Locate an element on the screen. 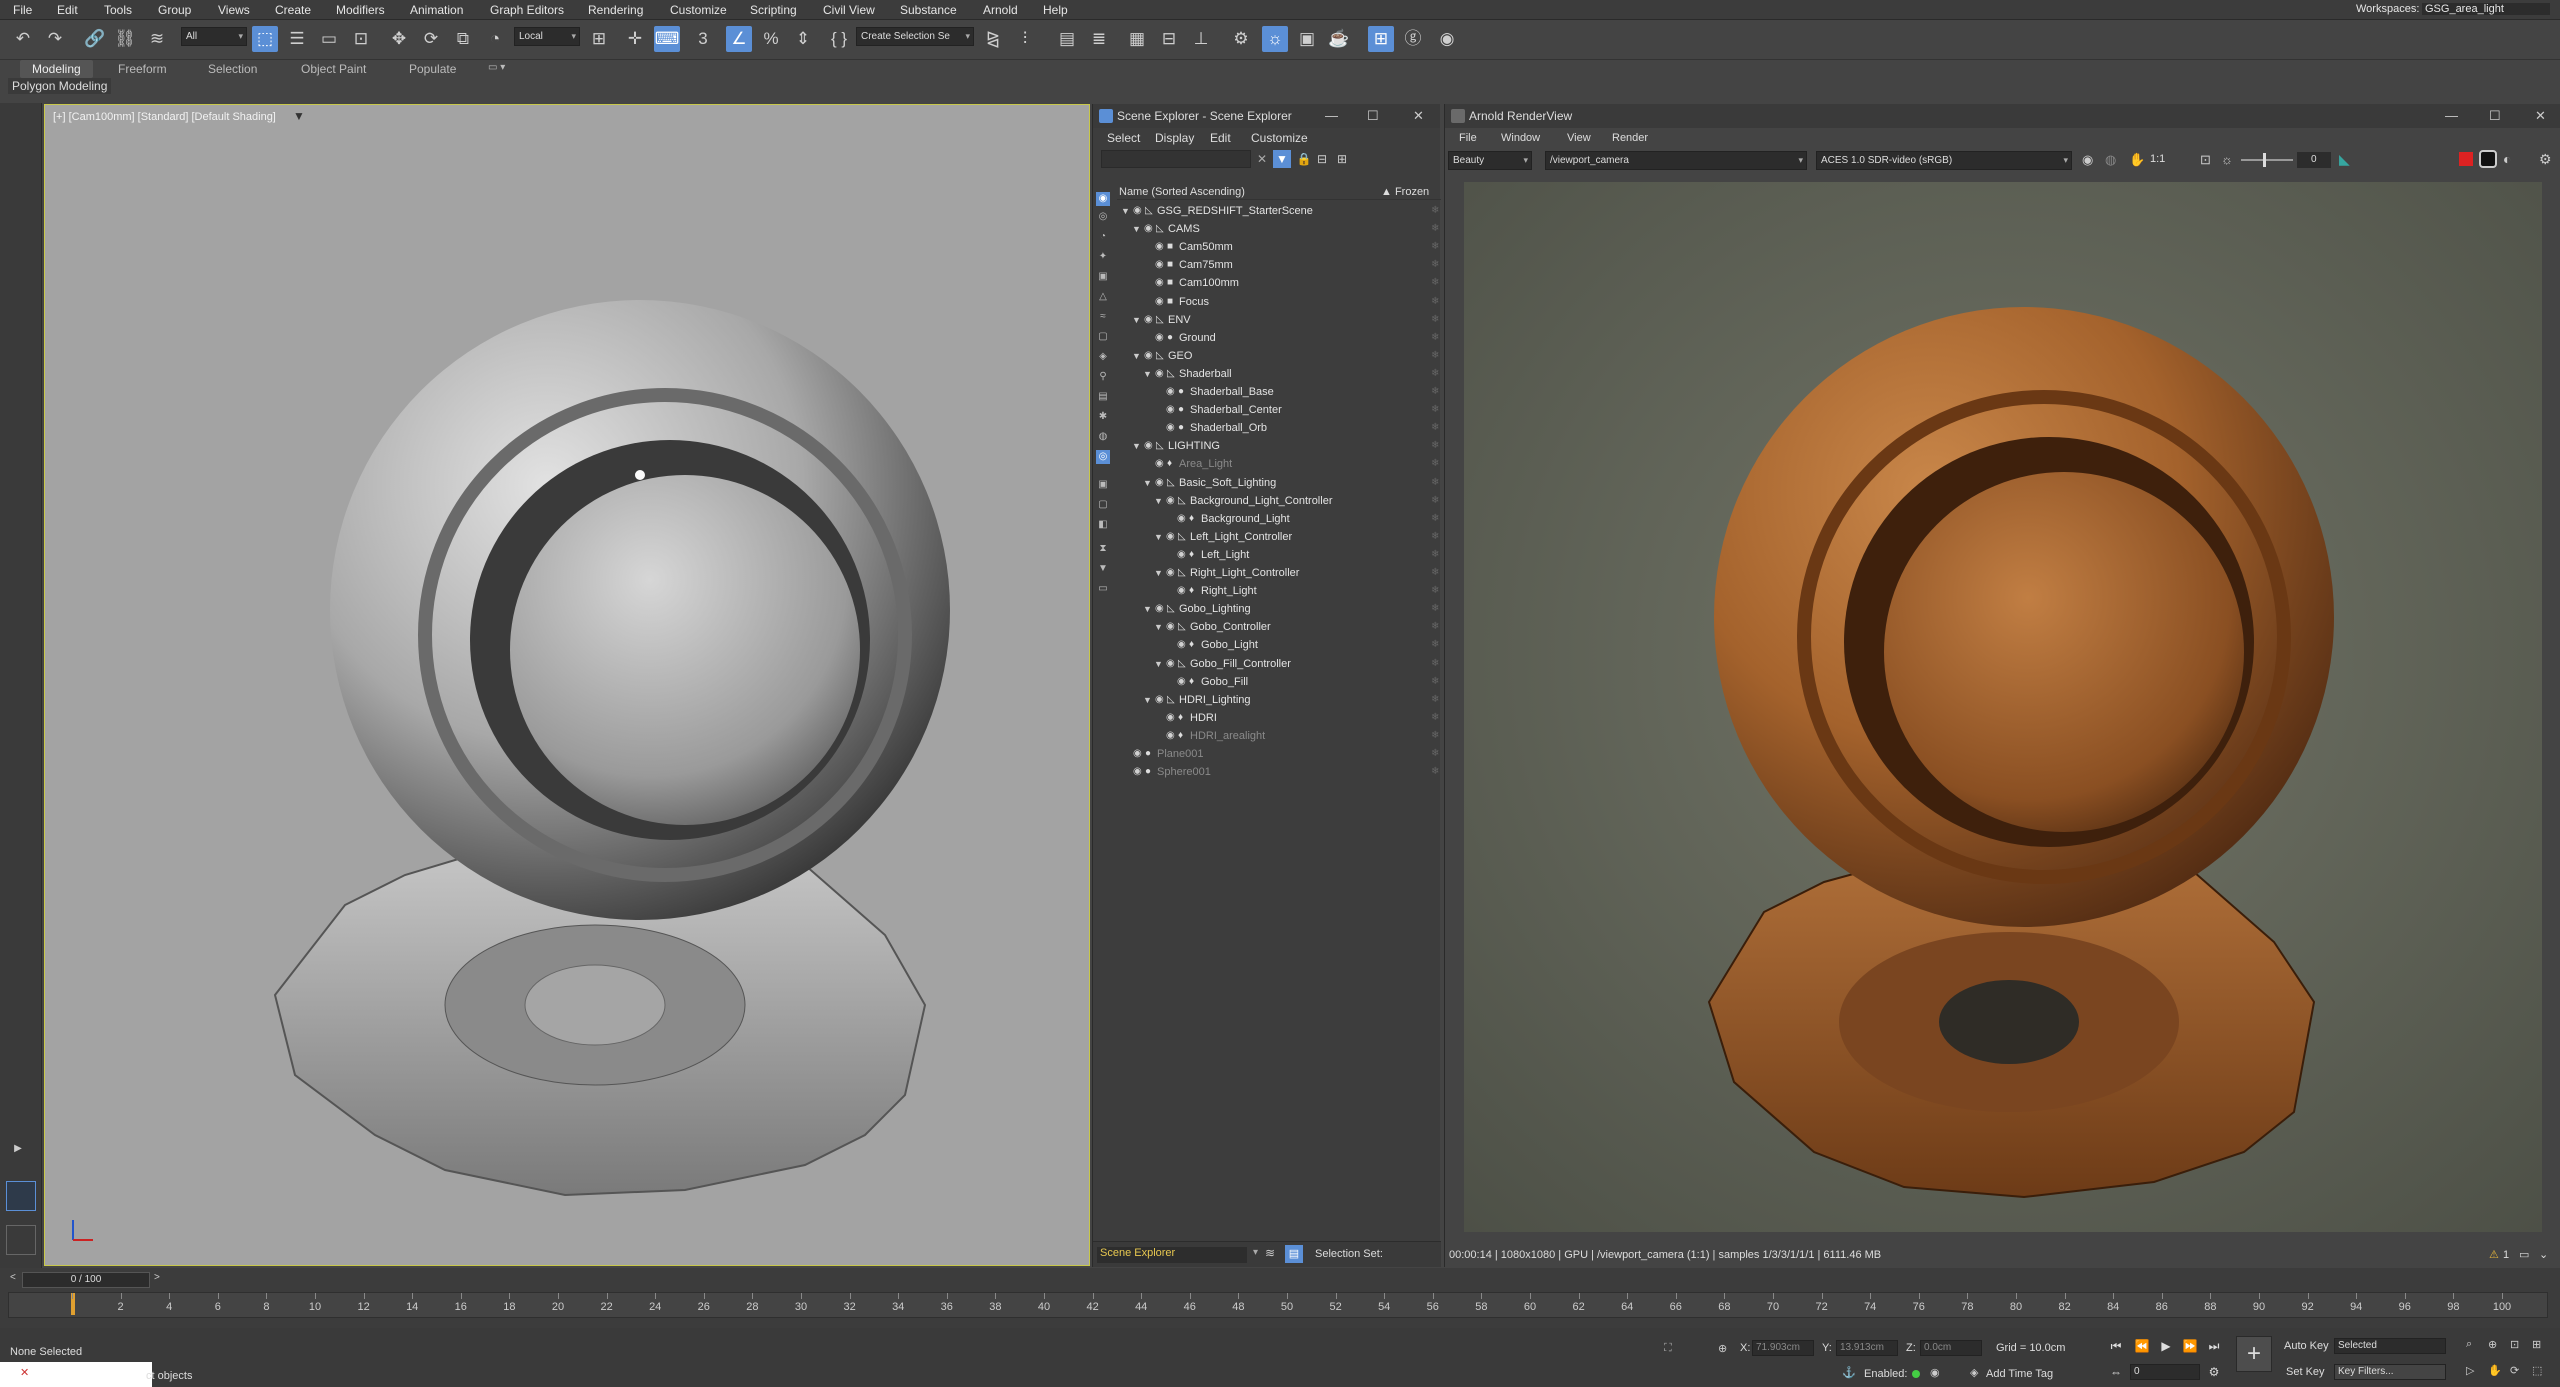 The image size is (2560, 1387). viewport-layout-icon is located at coordinates (21, 1196).